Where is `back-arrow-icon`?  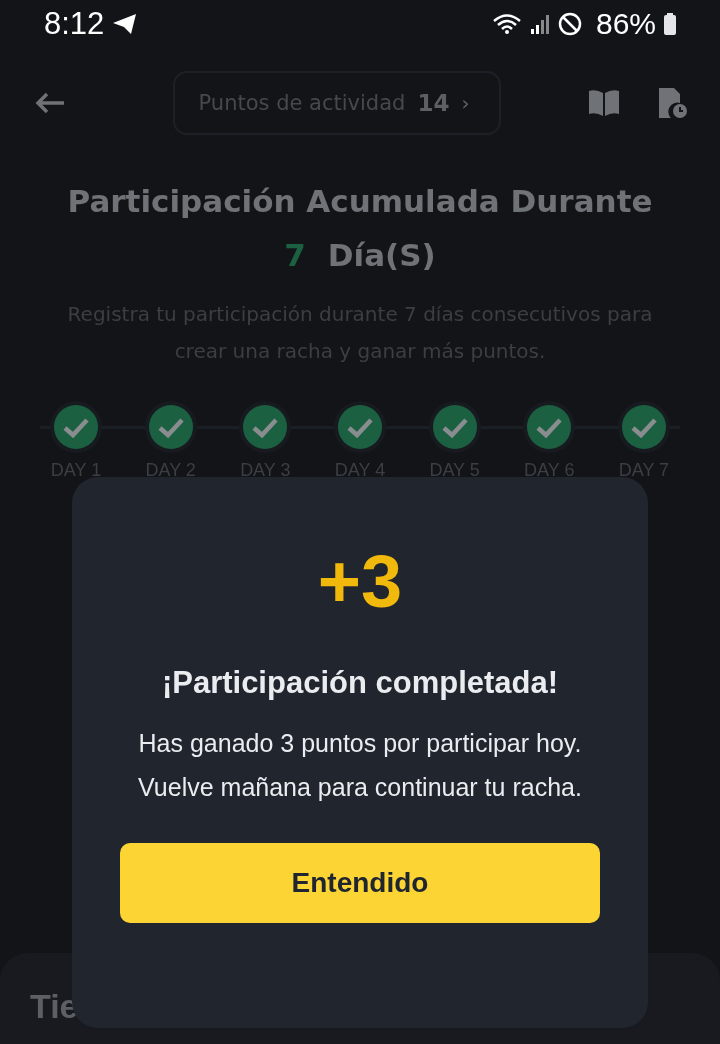 back-arrow-icon is located at coordinates (50, 103).